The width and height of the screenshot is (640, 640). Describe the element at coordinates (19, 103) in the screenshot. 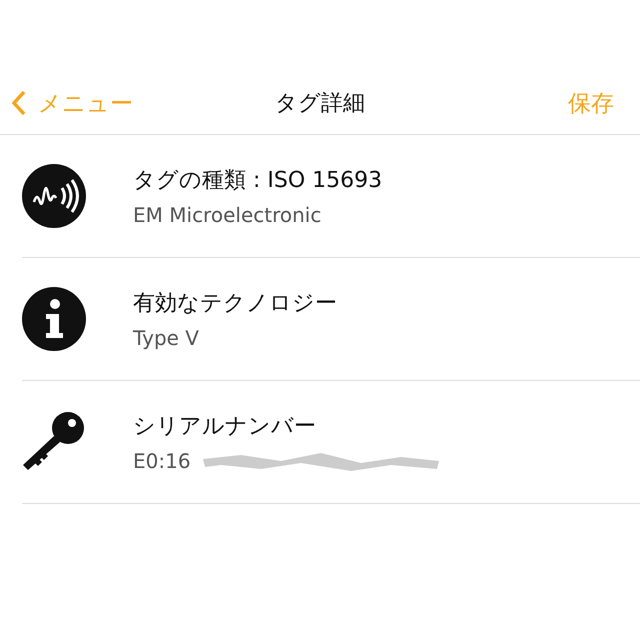

I see `back-chevron-icon` at that location.